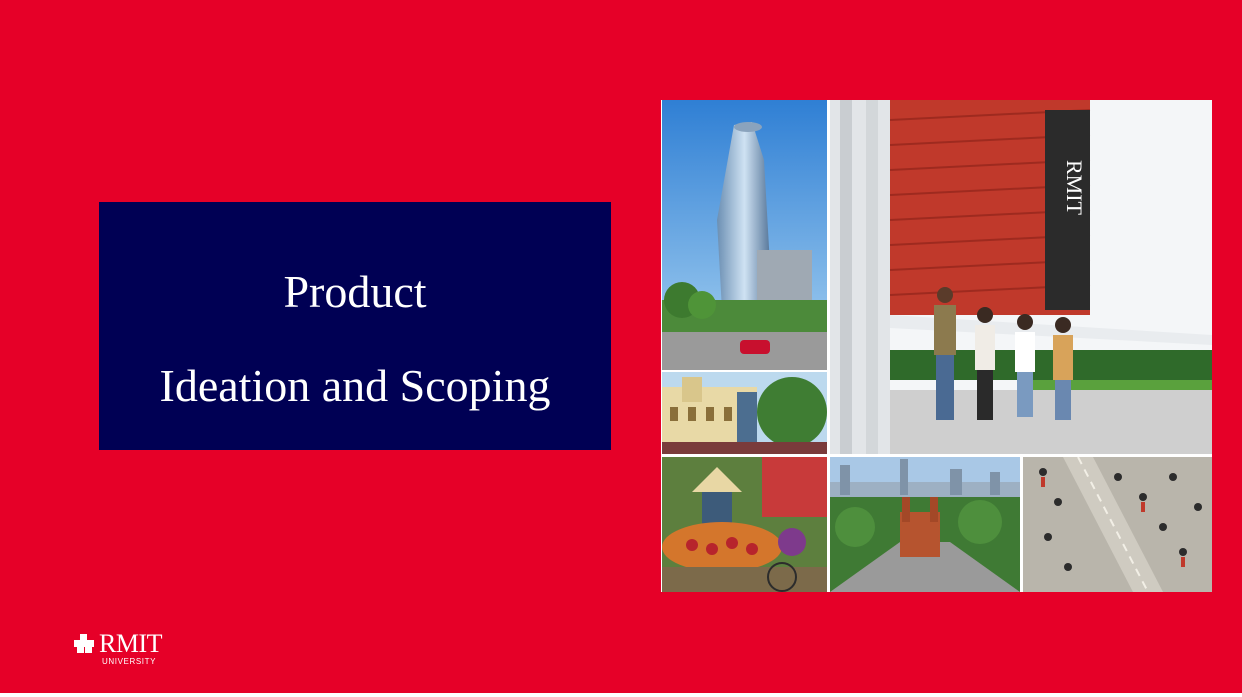 The image size is (1242, 697). I want to click on rmit-university-logo: RMIT UNIVERSITY, so click(127, 650).